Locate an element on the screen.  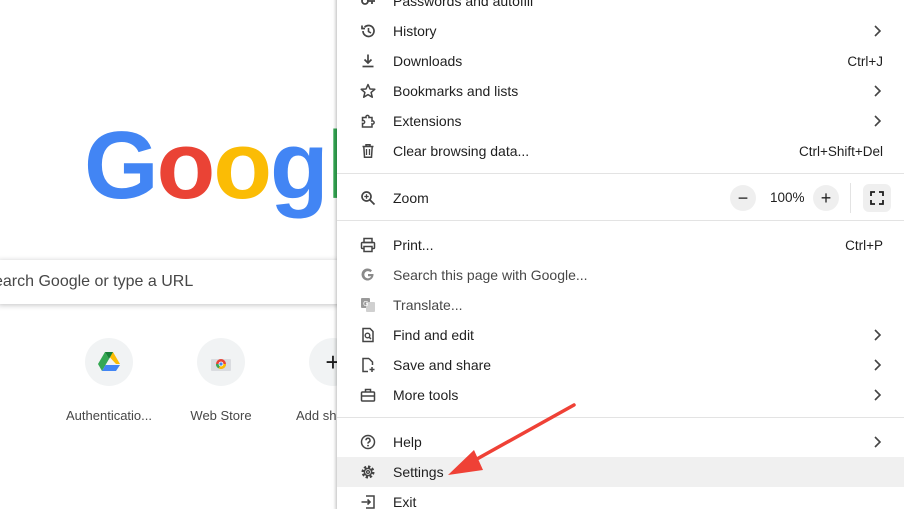
save-share-icon is located at coordinates (368, 365).